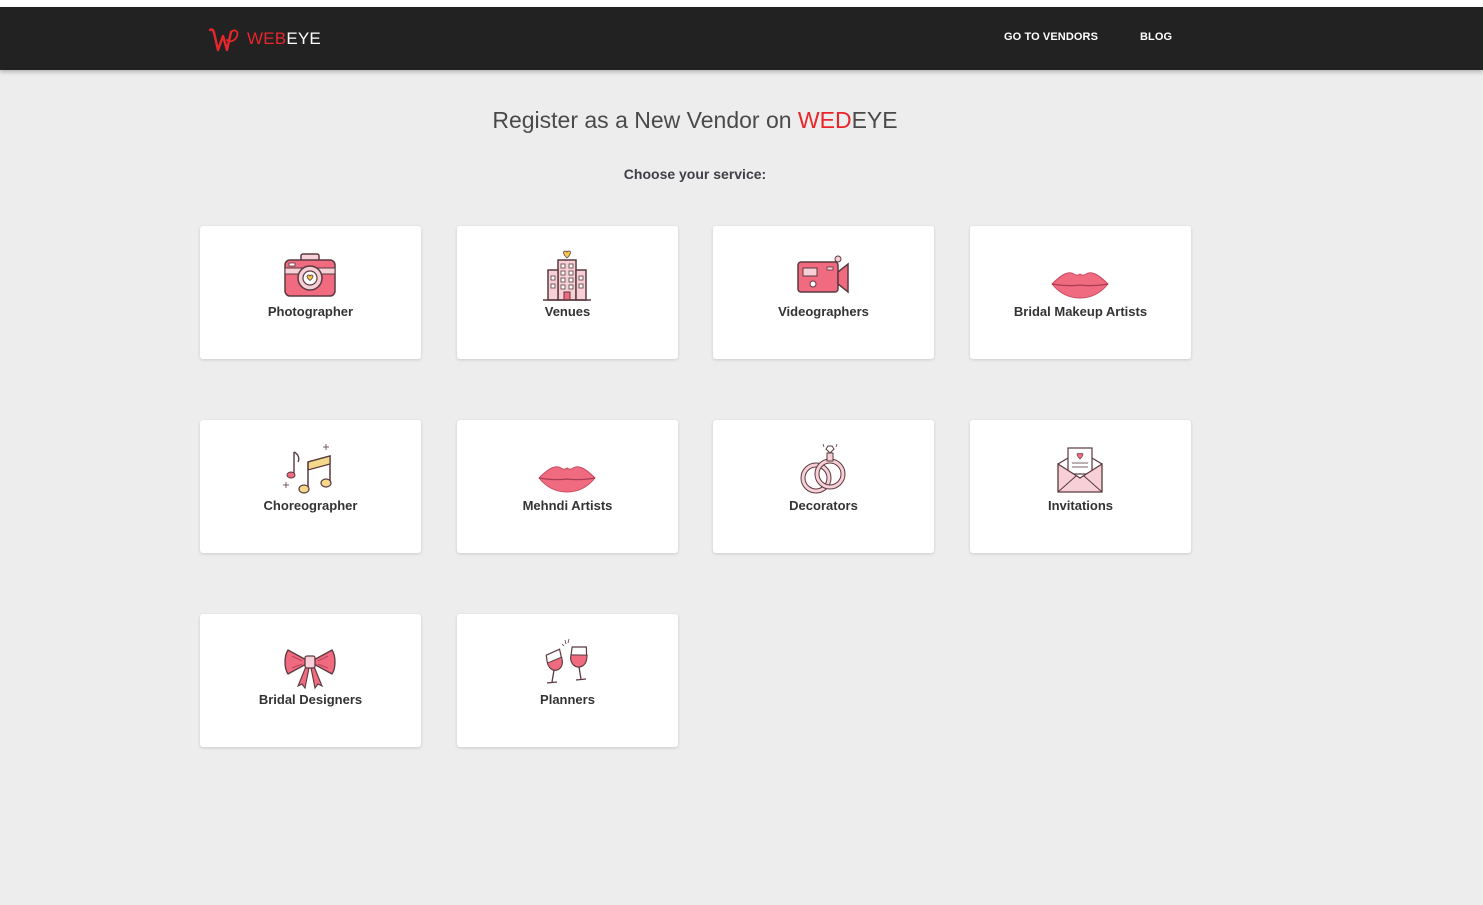  I want to click on page-title: Register as a New Vendor on WEDEYE, so click(695, 120).